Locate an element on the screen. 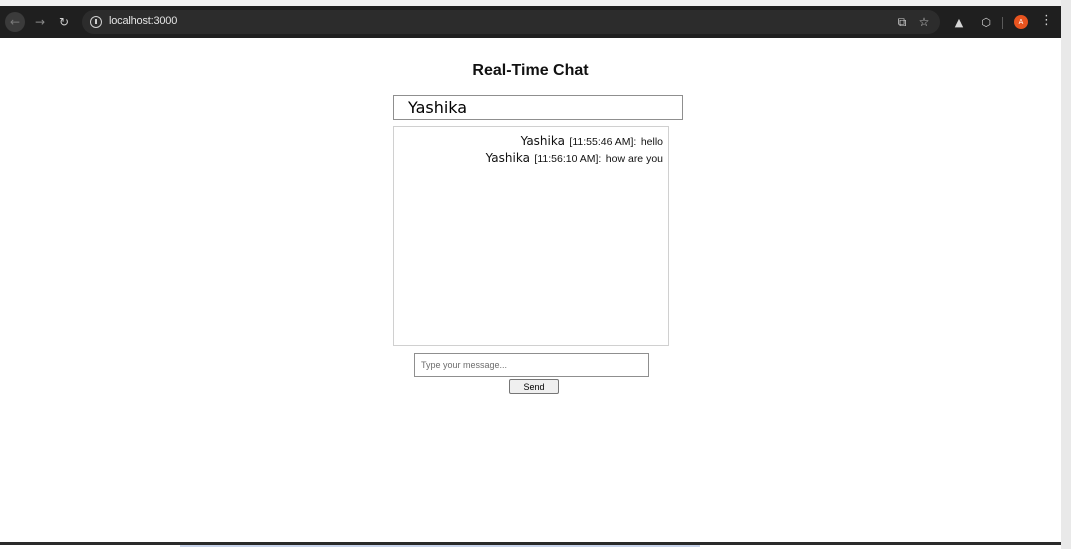 This screenshot has height=549, width=1071. install-app-icon: ⧉ is located at coordinates (902, 22).